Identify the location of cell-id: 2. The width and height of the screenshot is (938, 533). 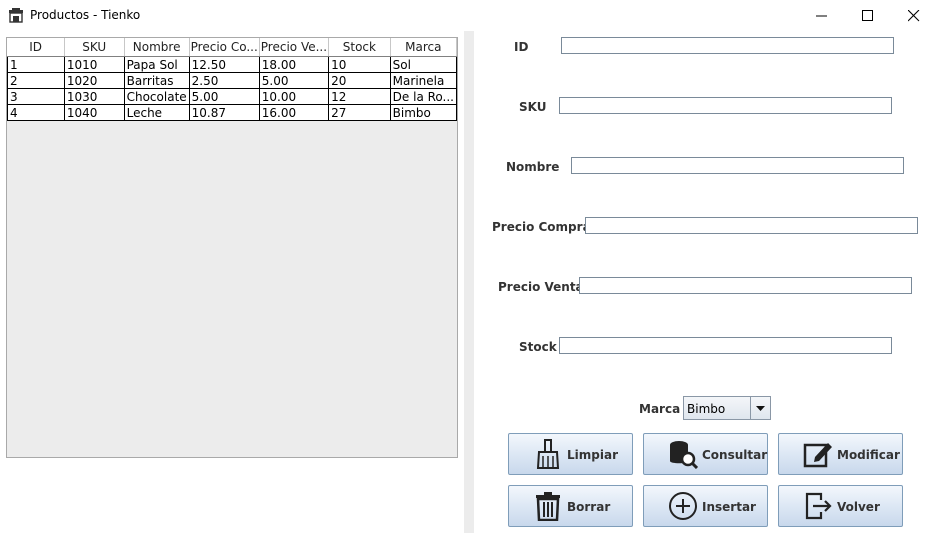
(36, 80).